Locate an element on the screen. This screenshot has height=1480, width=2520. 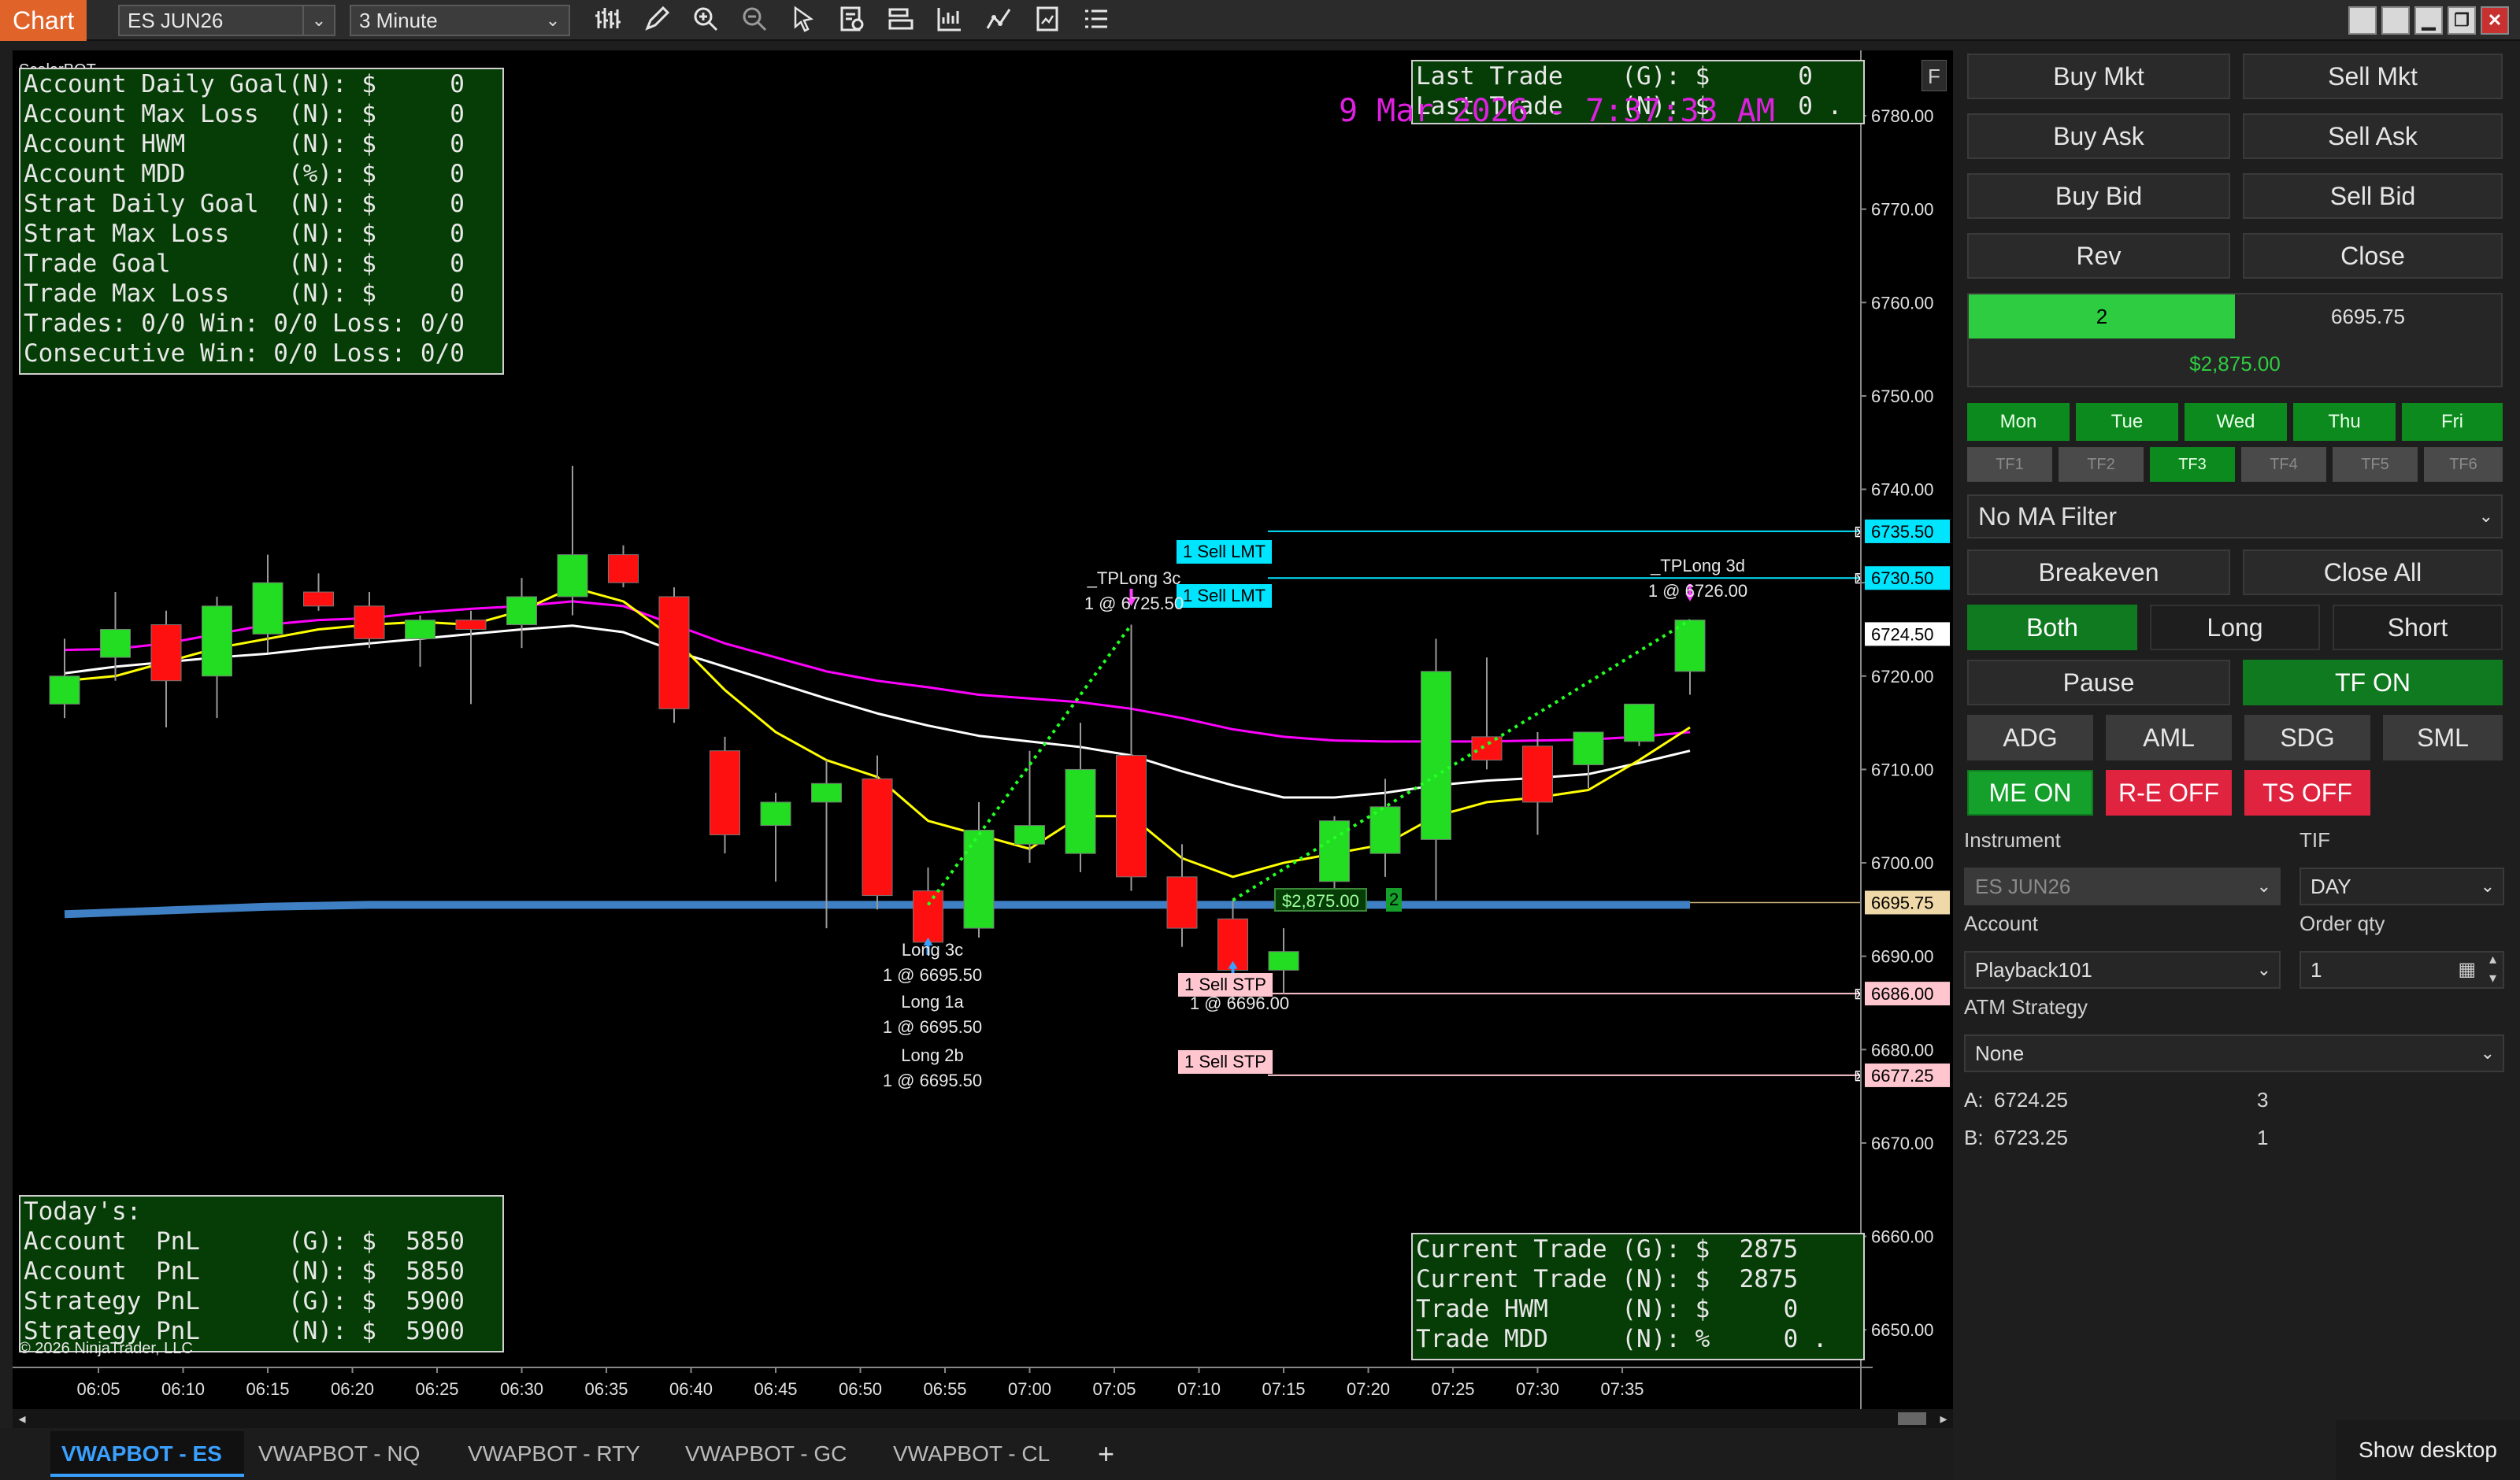
window-layout-icon is located at coordinates (2362, 20).